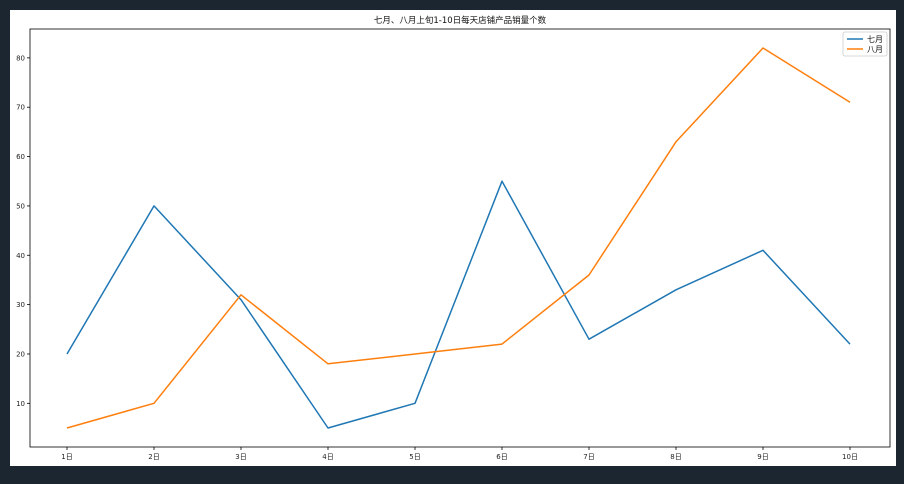 The image size is (904, 484). Describe the element at coordinates (459, 454) in the screenshot. I see `x-axis: 1日 2日 3日 4日 5日 6日 7日 8日 9日 10日` at that location.